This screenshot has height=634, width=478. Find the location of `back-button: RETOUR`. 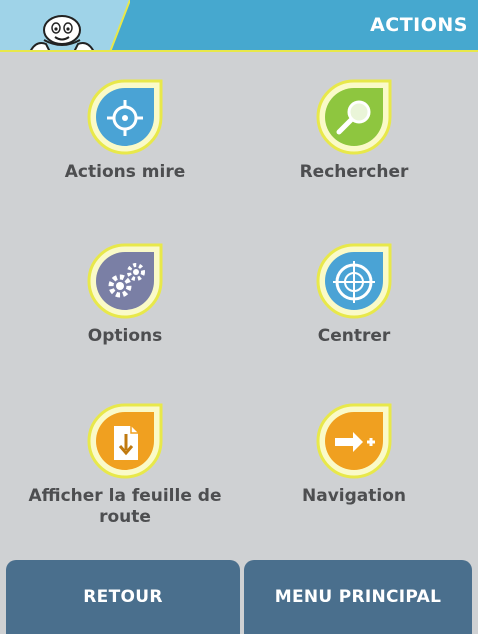

back-button: RETOUR is located at coordinates (123, 597).